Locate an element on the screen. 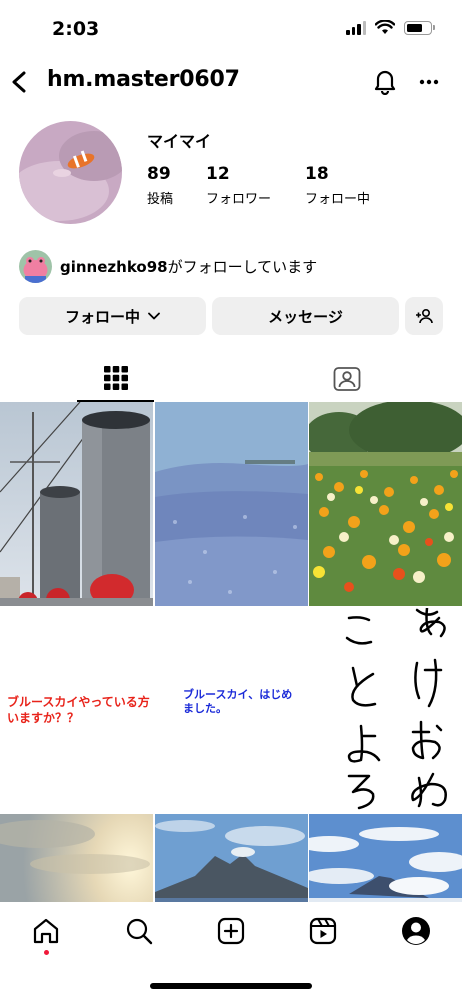 The width and height of the screenshot is (462, 1000). followed-by-text: ginnezhko98がフォローしています is located at coordinates (188, 266).